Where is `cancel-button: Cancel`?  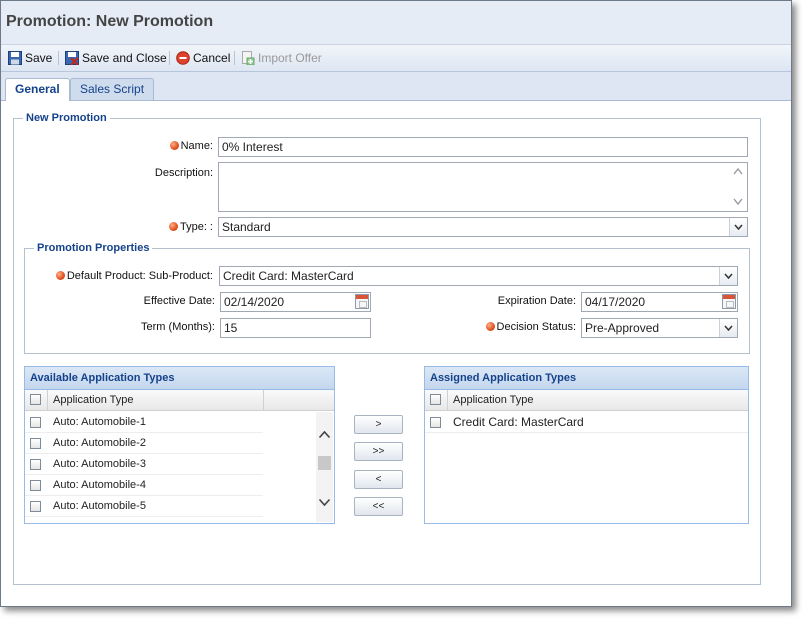
cancel-button: Cancel is located at coordinates (203, 58).